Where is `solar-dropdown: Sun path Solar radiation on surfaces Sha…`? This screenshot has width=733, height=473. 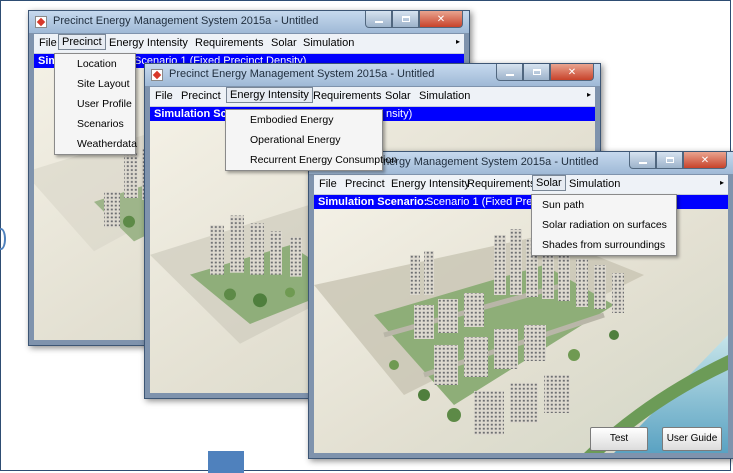
solar-dropdown: Sun path Solar radiation on surfaces Sha… is located at coordinates (604, 225).